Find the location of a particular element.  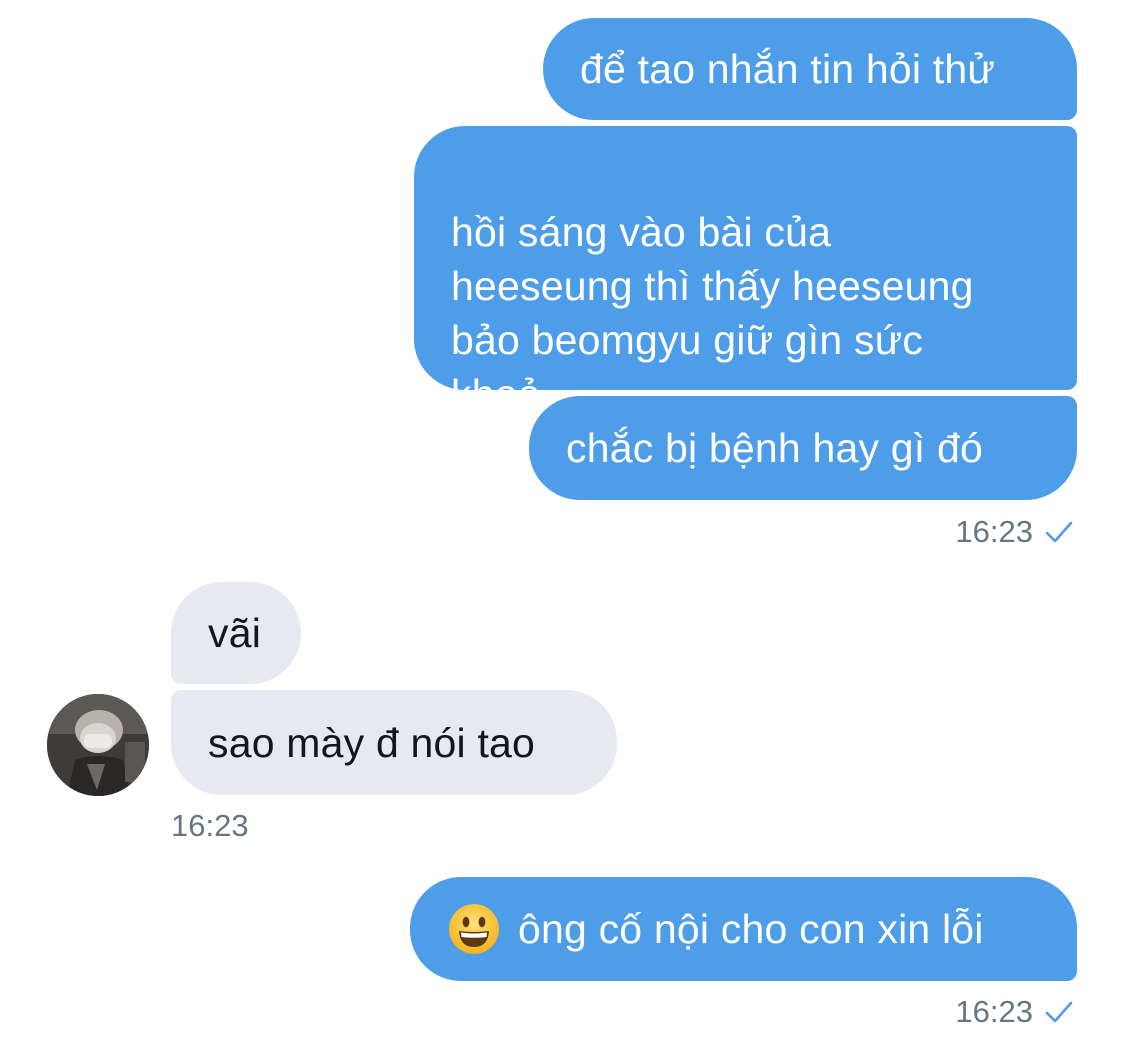

message-text: vãi is located at coordinates (235, 633).